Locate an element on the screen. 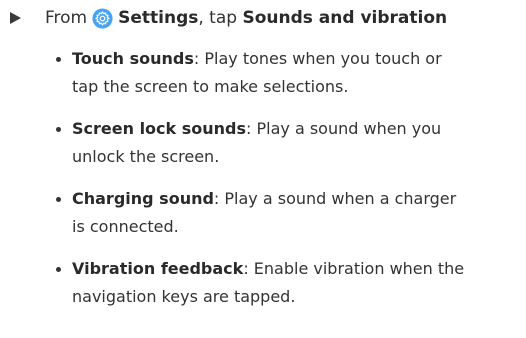 This screenshot has width=526, height=338. option-description-line1: : Play tones when you touch or is located at coordinates (317, 58).